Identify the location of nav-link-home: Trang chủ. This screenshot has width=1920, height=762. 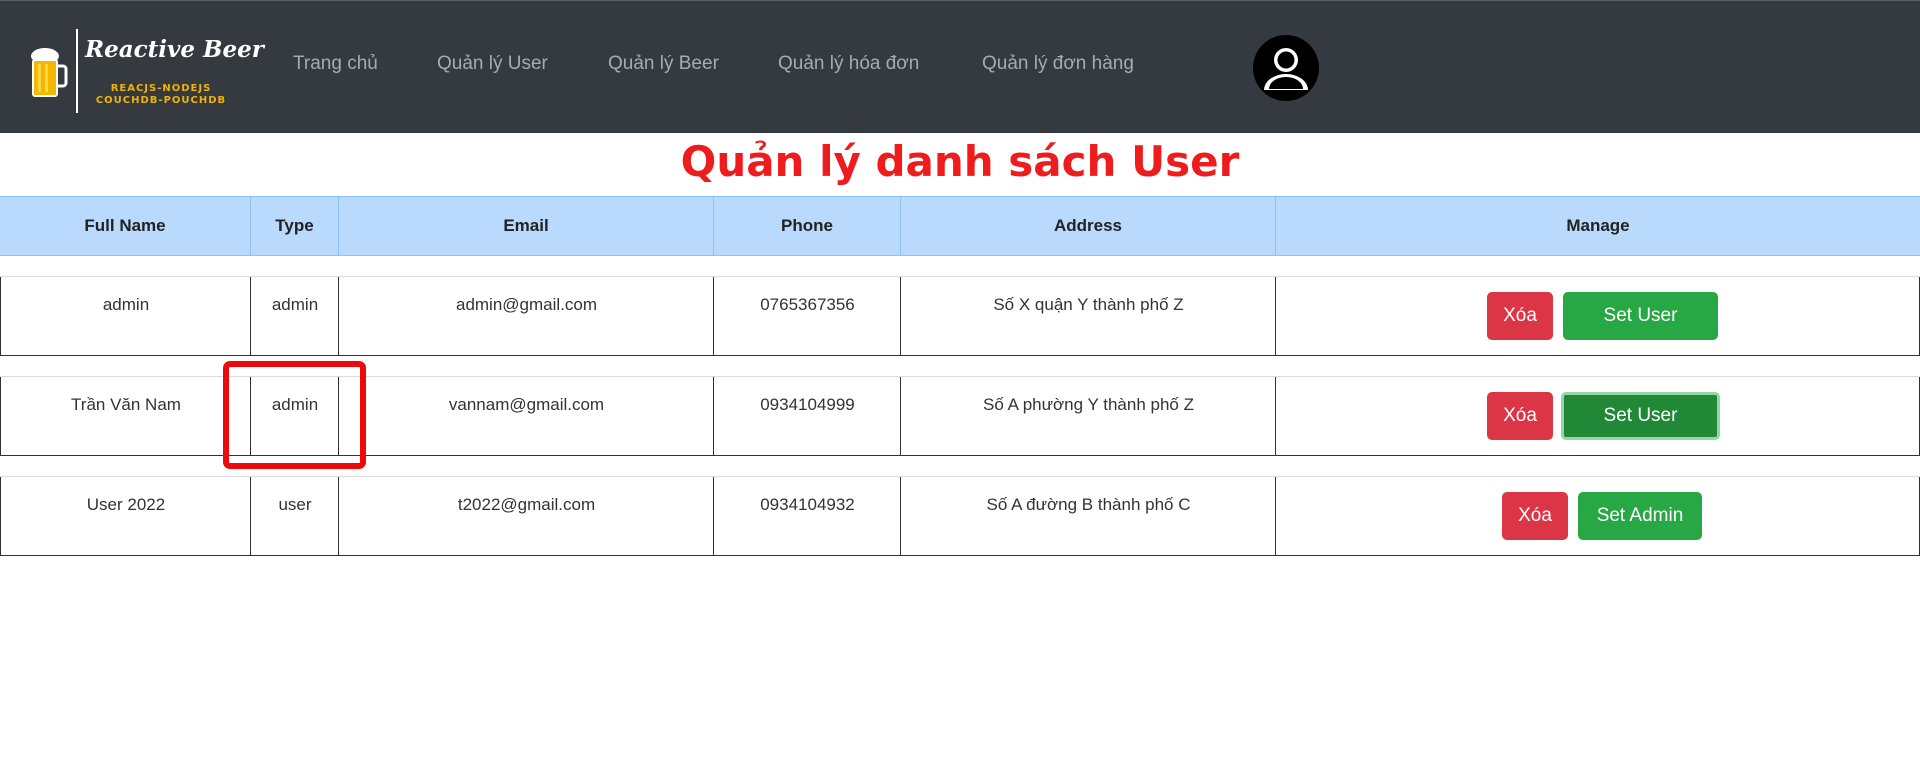
(335, 64).